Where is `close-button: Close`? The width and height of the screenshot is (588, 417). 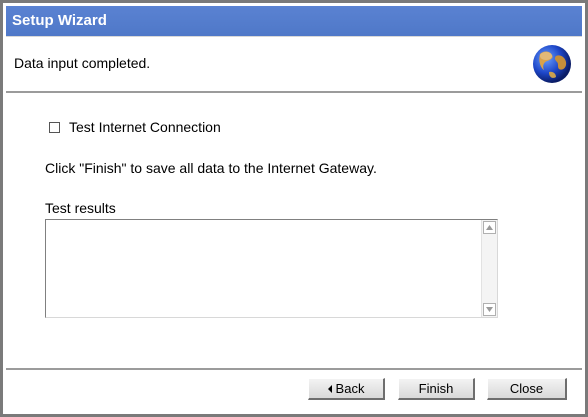 close-button: Close is located at coordinates (527, 389).